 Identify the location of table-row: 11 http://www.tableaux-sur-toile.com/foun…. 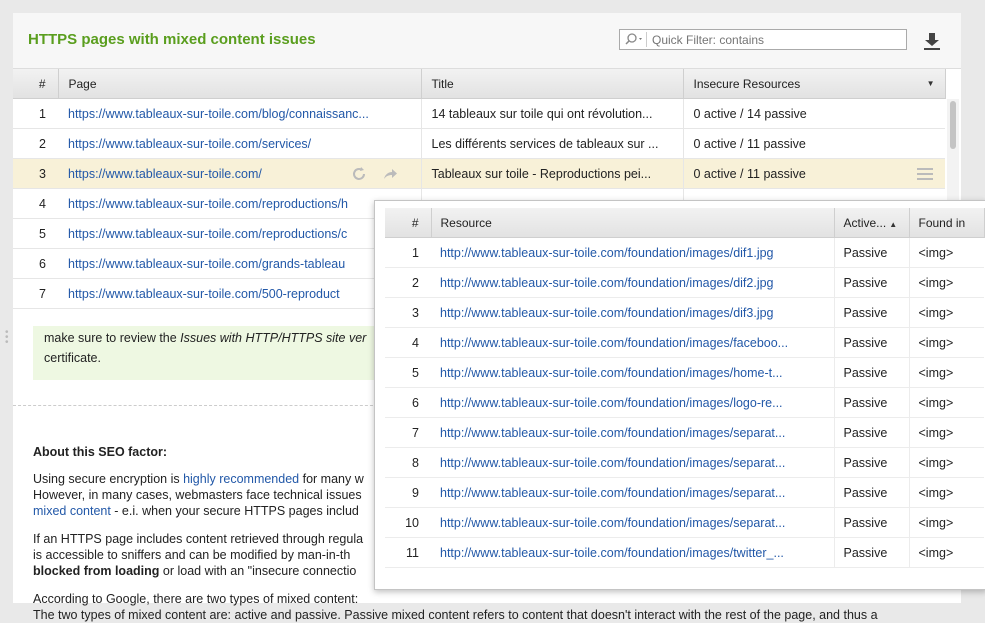
(684, 552).